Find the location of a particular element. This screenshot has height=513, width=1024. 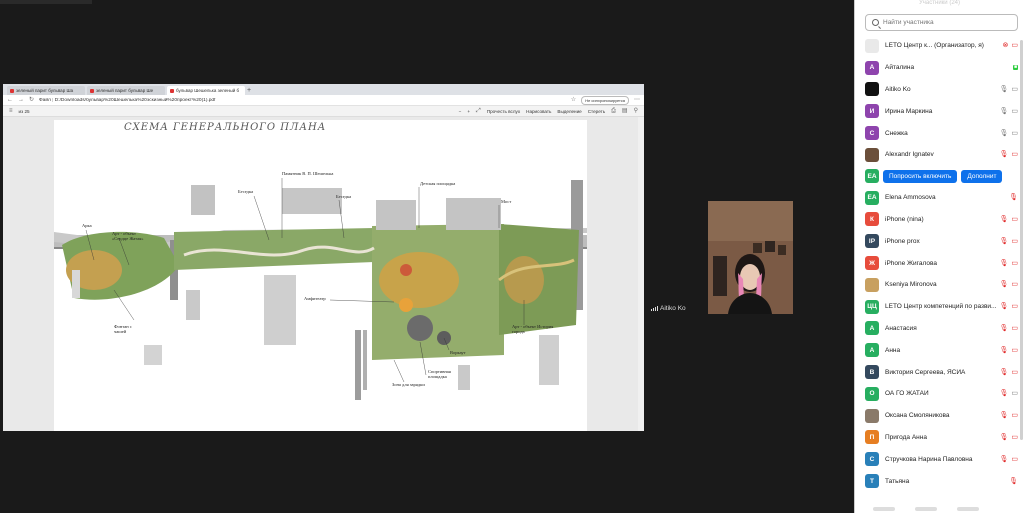

highlight-button: Выделение is located at coordinates (569, 111).